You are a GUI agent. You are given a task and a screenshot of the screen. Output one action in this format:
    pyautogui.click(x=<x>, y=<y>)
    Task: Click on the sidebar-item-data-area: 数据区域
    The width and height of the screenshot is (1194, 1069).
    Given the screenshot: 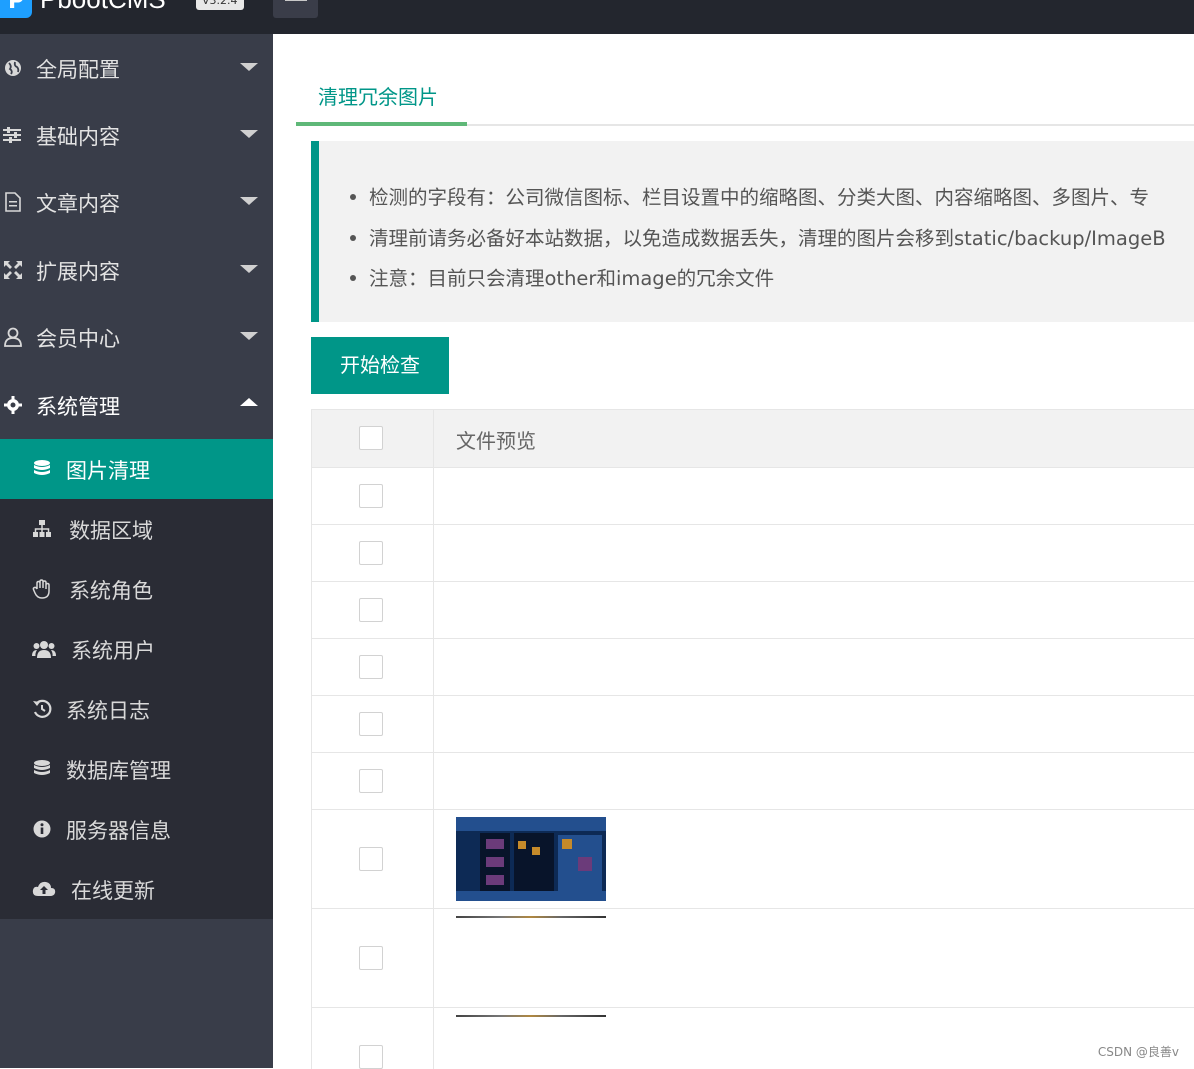 What is the action you would take?
    pyautogui.click(x=136, y=529)
    